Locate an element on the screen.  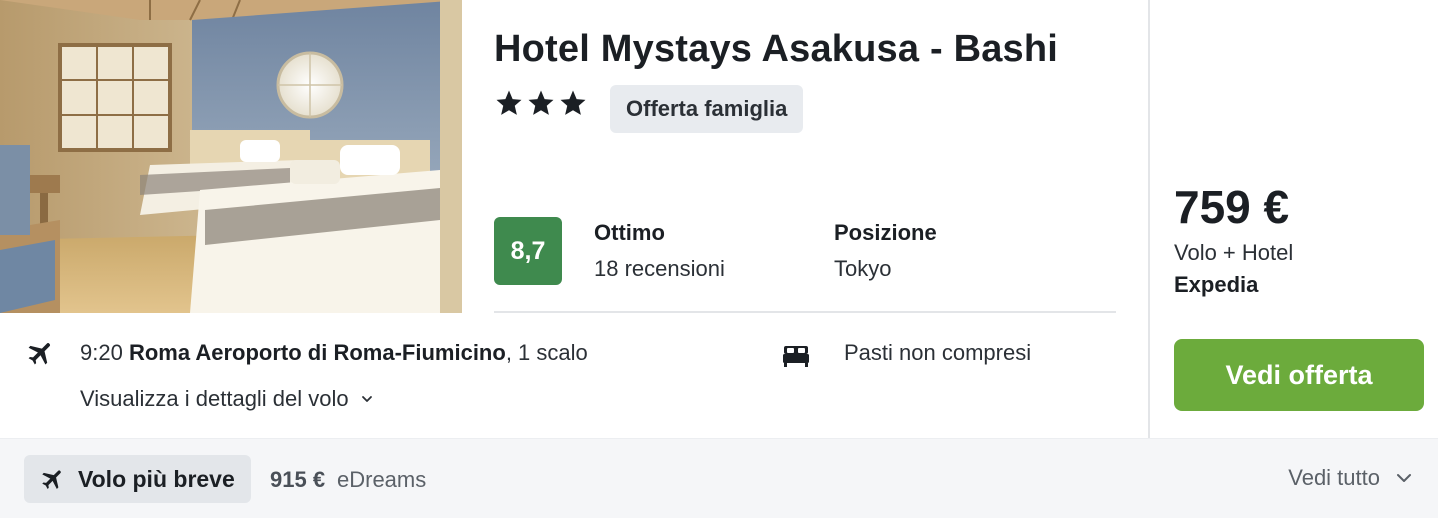
review-score-badge: 8,7 is located at coordinates (528, 251).